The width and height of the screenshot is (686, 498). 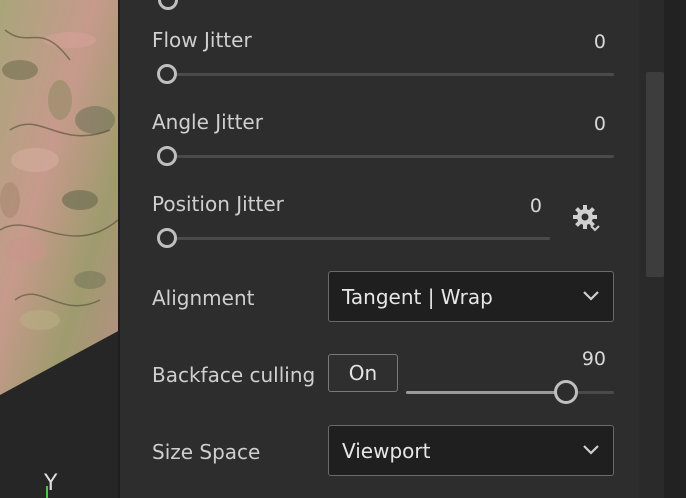 What do you see at coordinates (655, 174) in the screenshot?
I see `panel-scrollbar-thumb` at bounding box center [655, 174].